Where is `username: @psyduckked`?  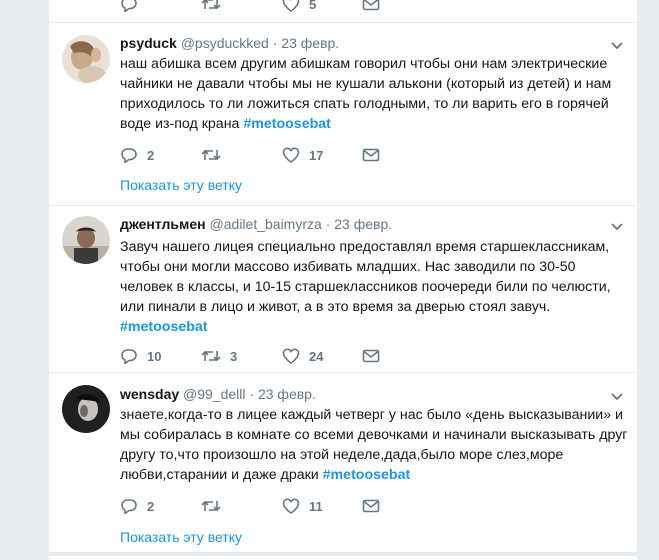 username: @psyduckked is located at coordinates (225, 43).